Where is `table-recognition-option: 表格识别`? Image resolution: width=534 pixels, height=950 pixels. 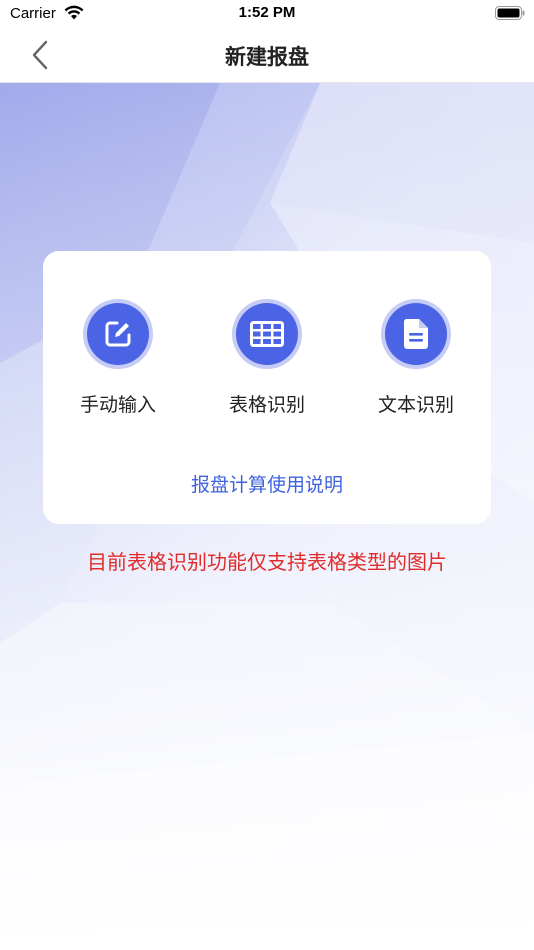
table-recognition-option: 表格识别 is located at coordinates (267, 358).